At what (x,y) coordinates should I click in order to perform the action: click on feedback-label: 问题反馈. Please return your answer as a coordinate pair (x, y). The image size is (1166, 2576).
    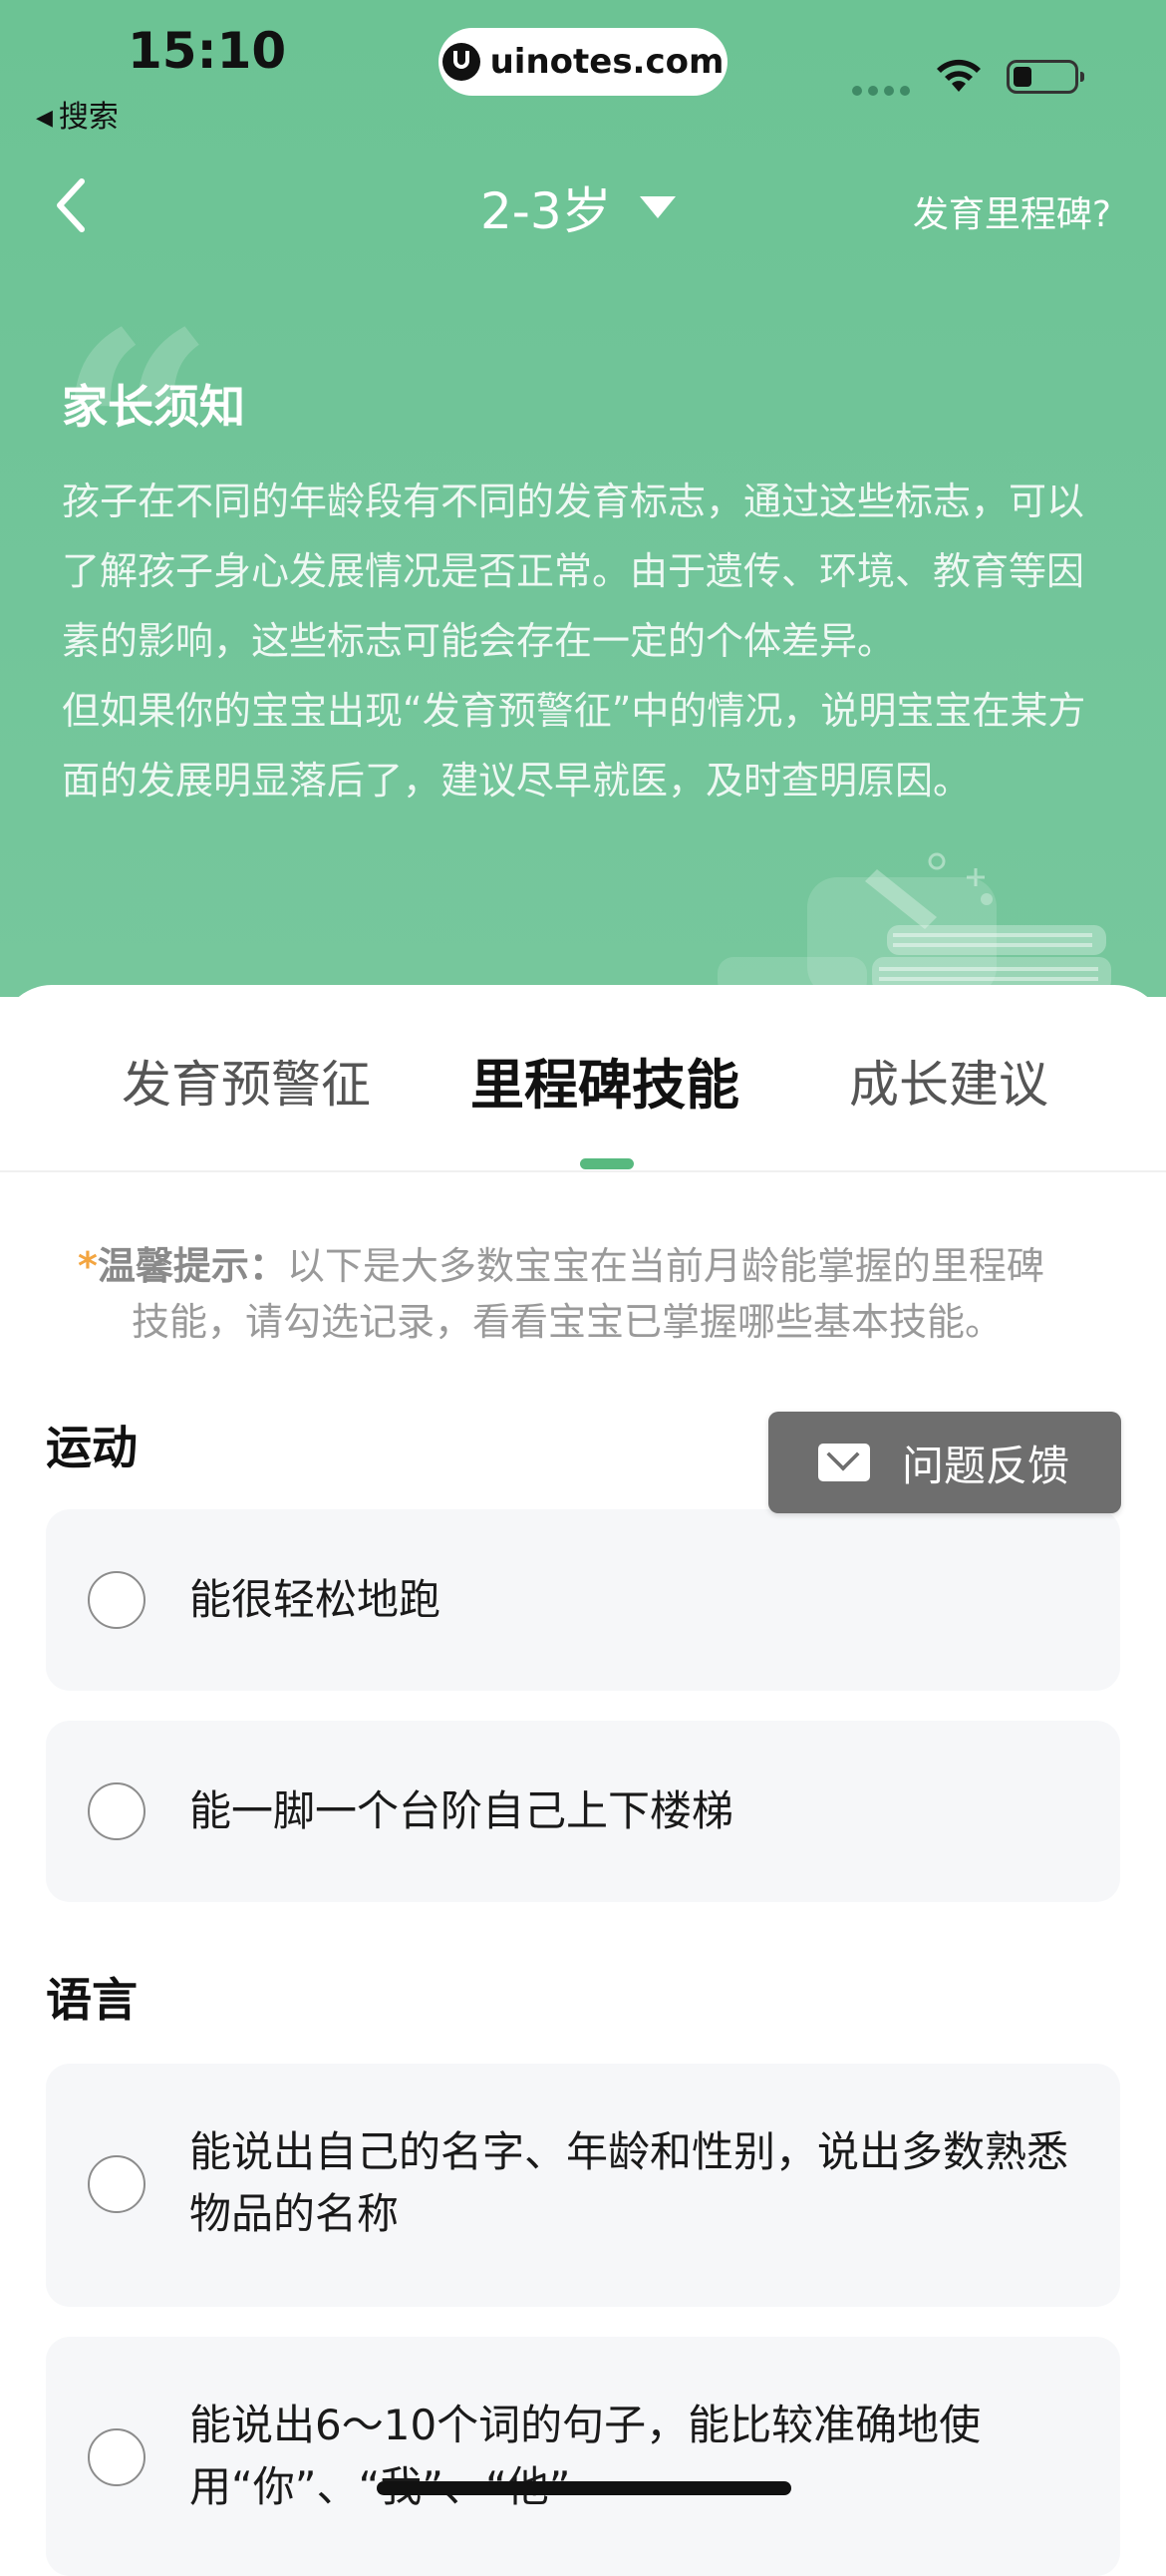
    Looking at the image, I should click on (986, 1465).